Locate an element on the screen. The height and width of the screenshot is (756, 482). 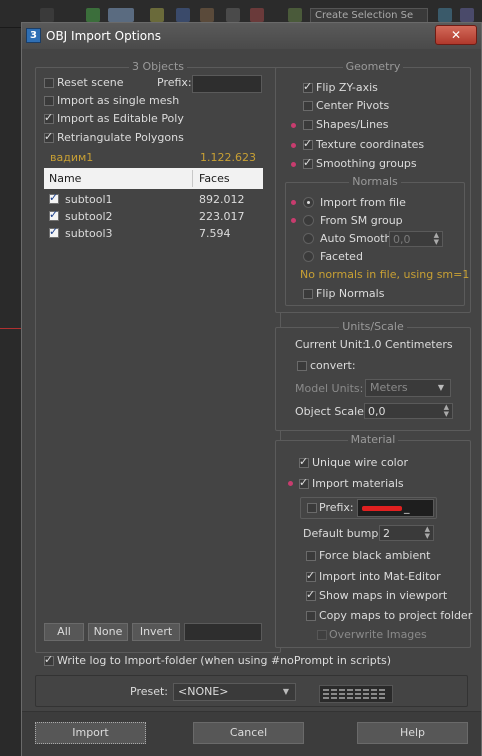
reset-scene-label: Reset scene is located at coordinates (90, 82).